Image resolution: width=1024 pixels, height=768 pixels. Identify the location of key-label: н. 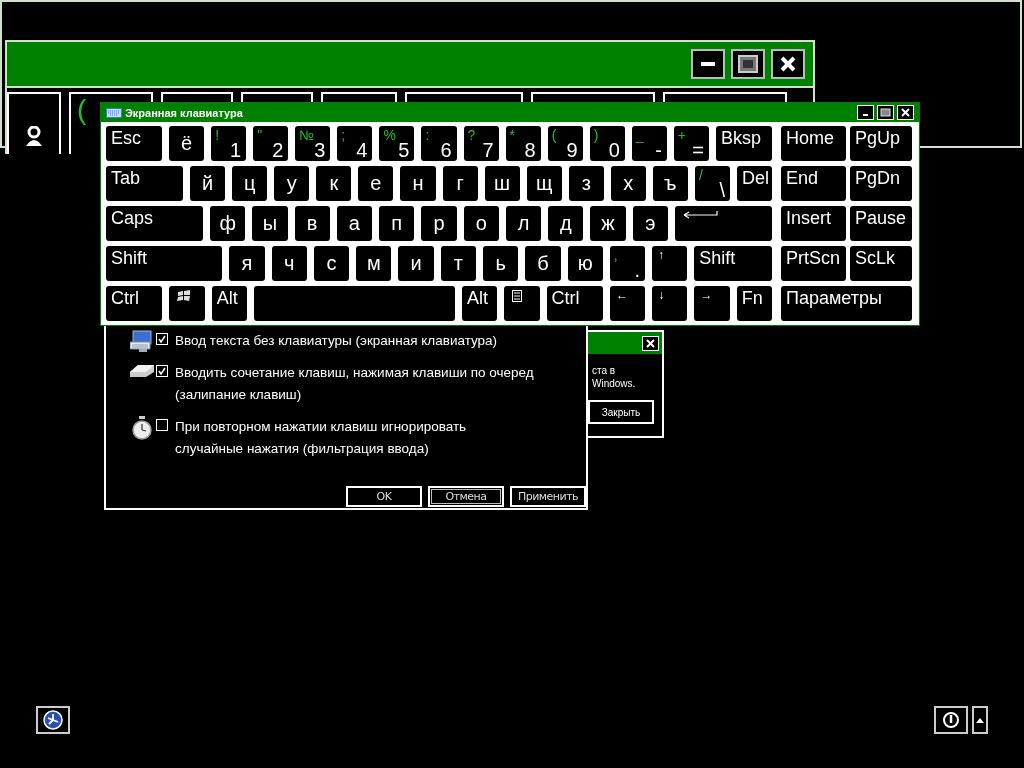
(418, 183).